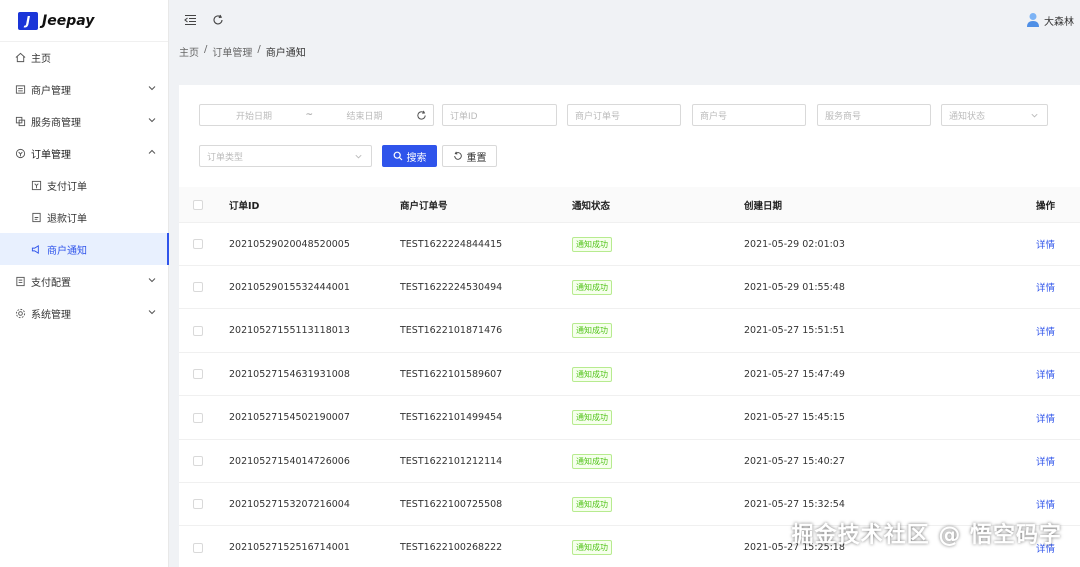  I want to click on sidebar-item-provider: 服务商管理, so click(84, 121).